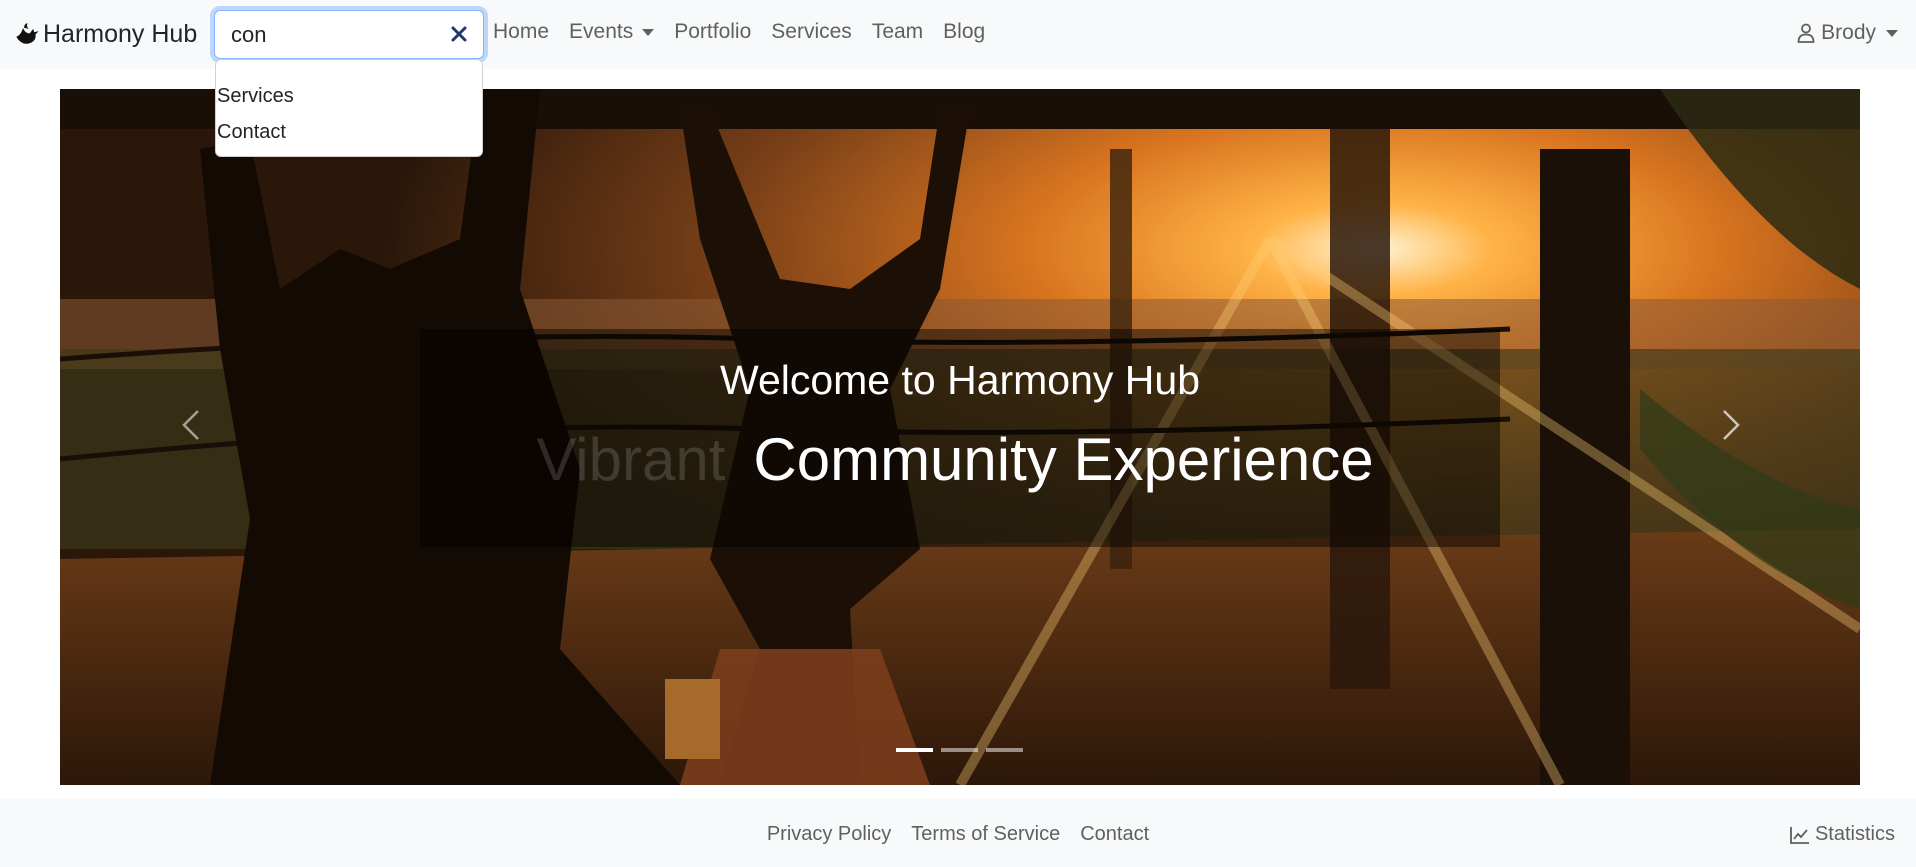  I want to click on nav-events-label: Events, so click(601, 31).